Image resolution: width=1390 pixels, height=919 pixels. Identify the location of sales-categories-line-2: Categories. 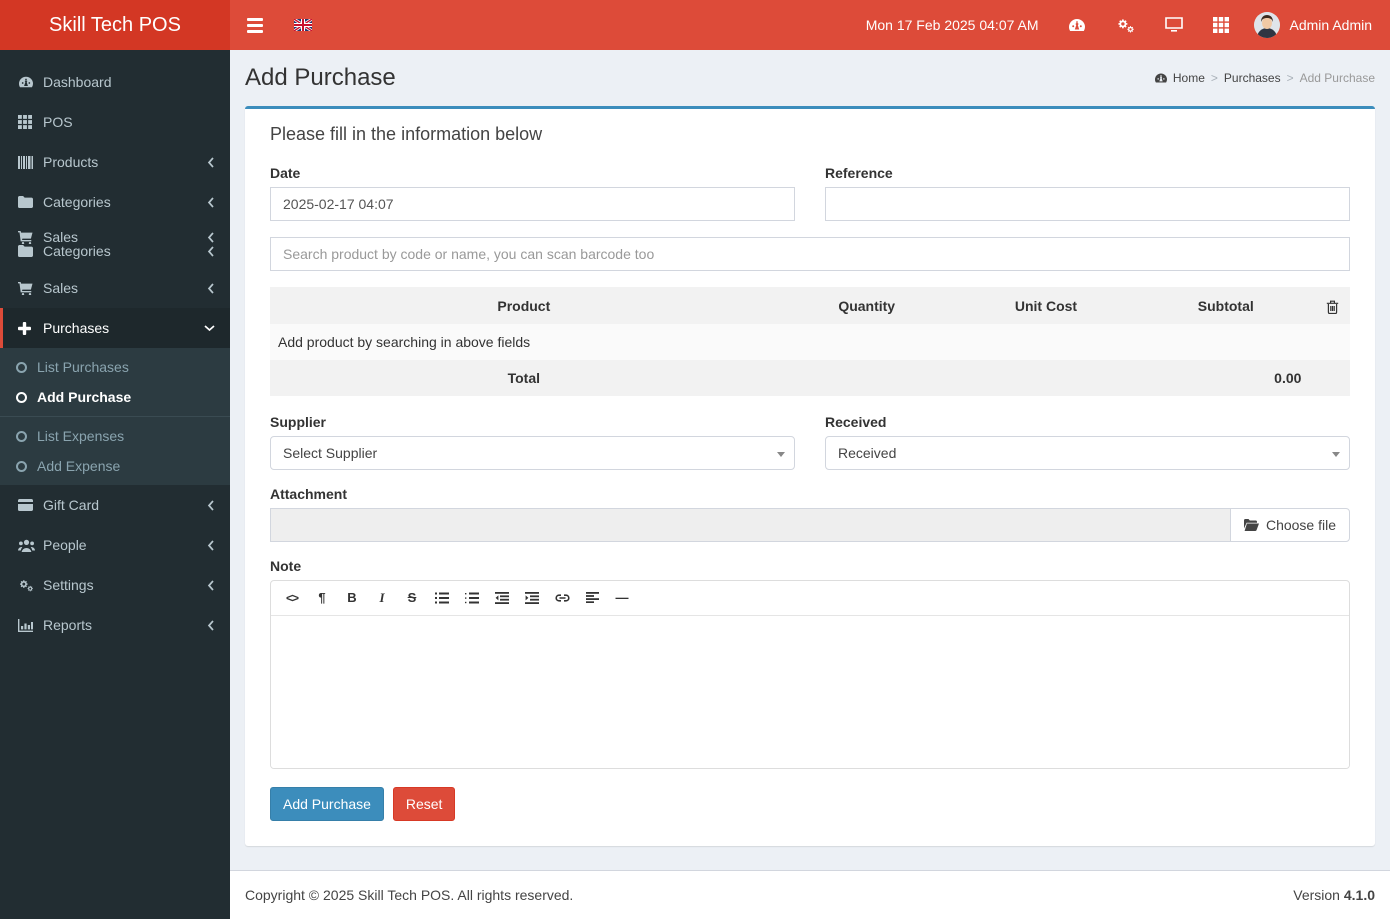
(115, 251).